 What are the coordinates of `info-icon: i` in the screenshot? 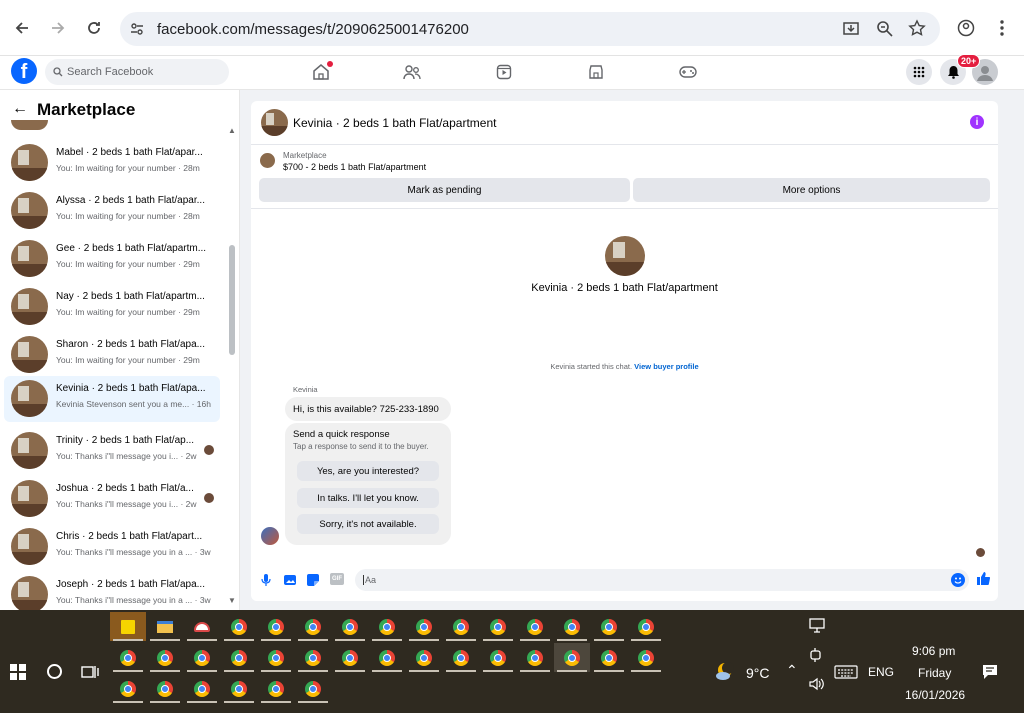 It's located at (977, 122).